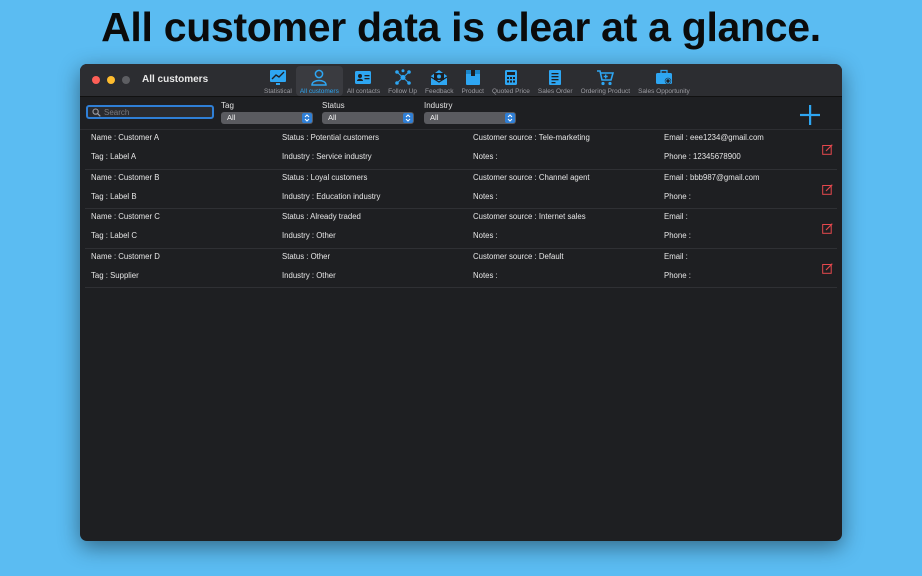 The image size is (922, 576). What do you see at coordinates (555, 77) in the screenshot?
I see `order-icon` at bounding box center [555, 77].